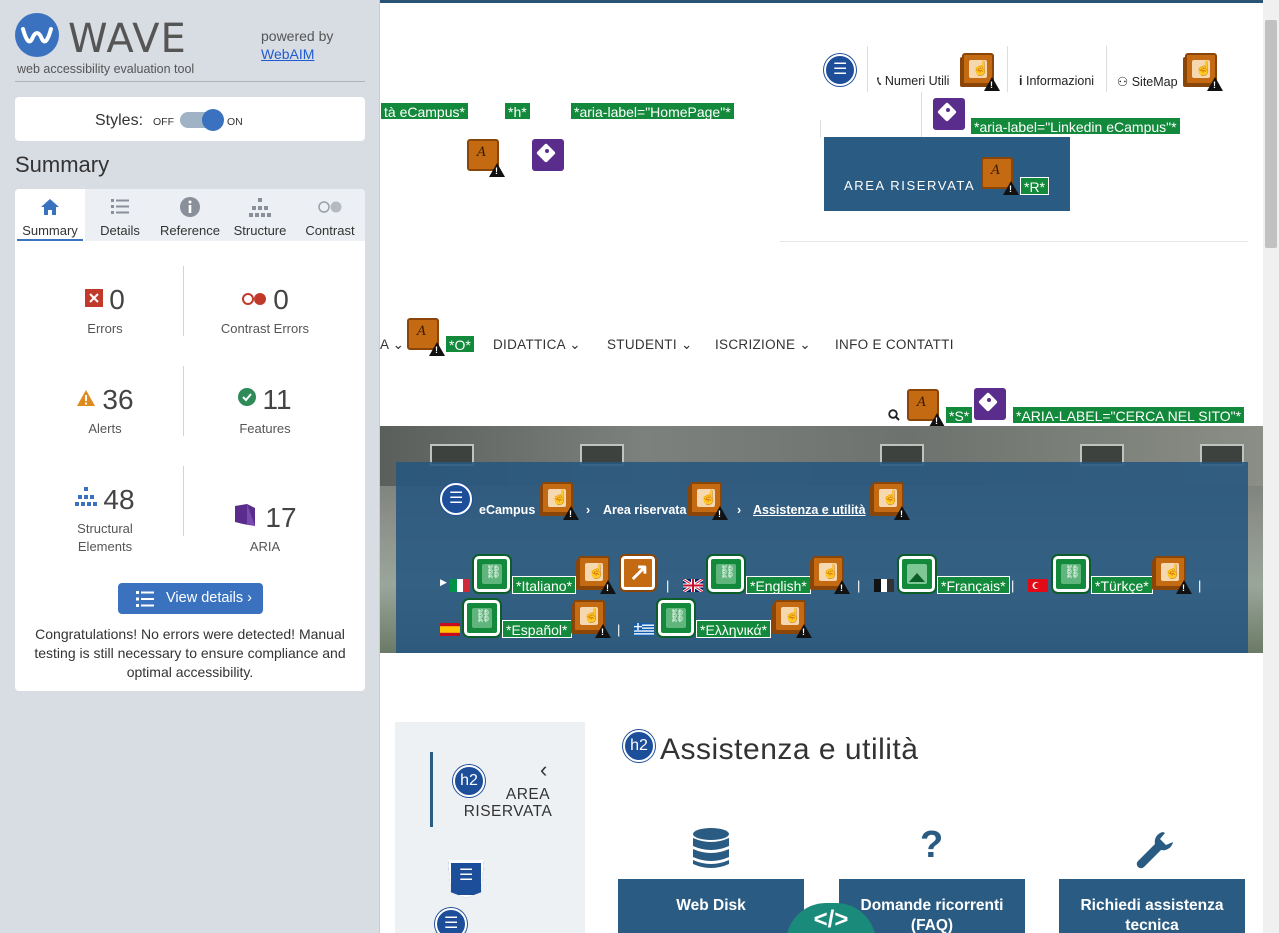 The image size is (1279, 933). I want to click on styles-toggle, so click(202, 120).